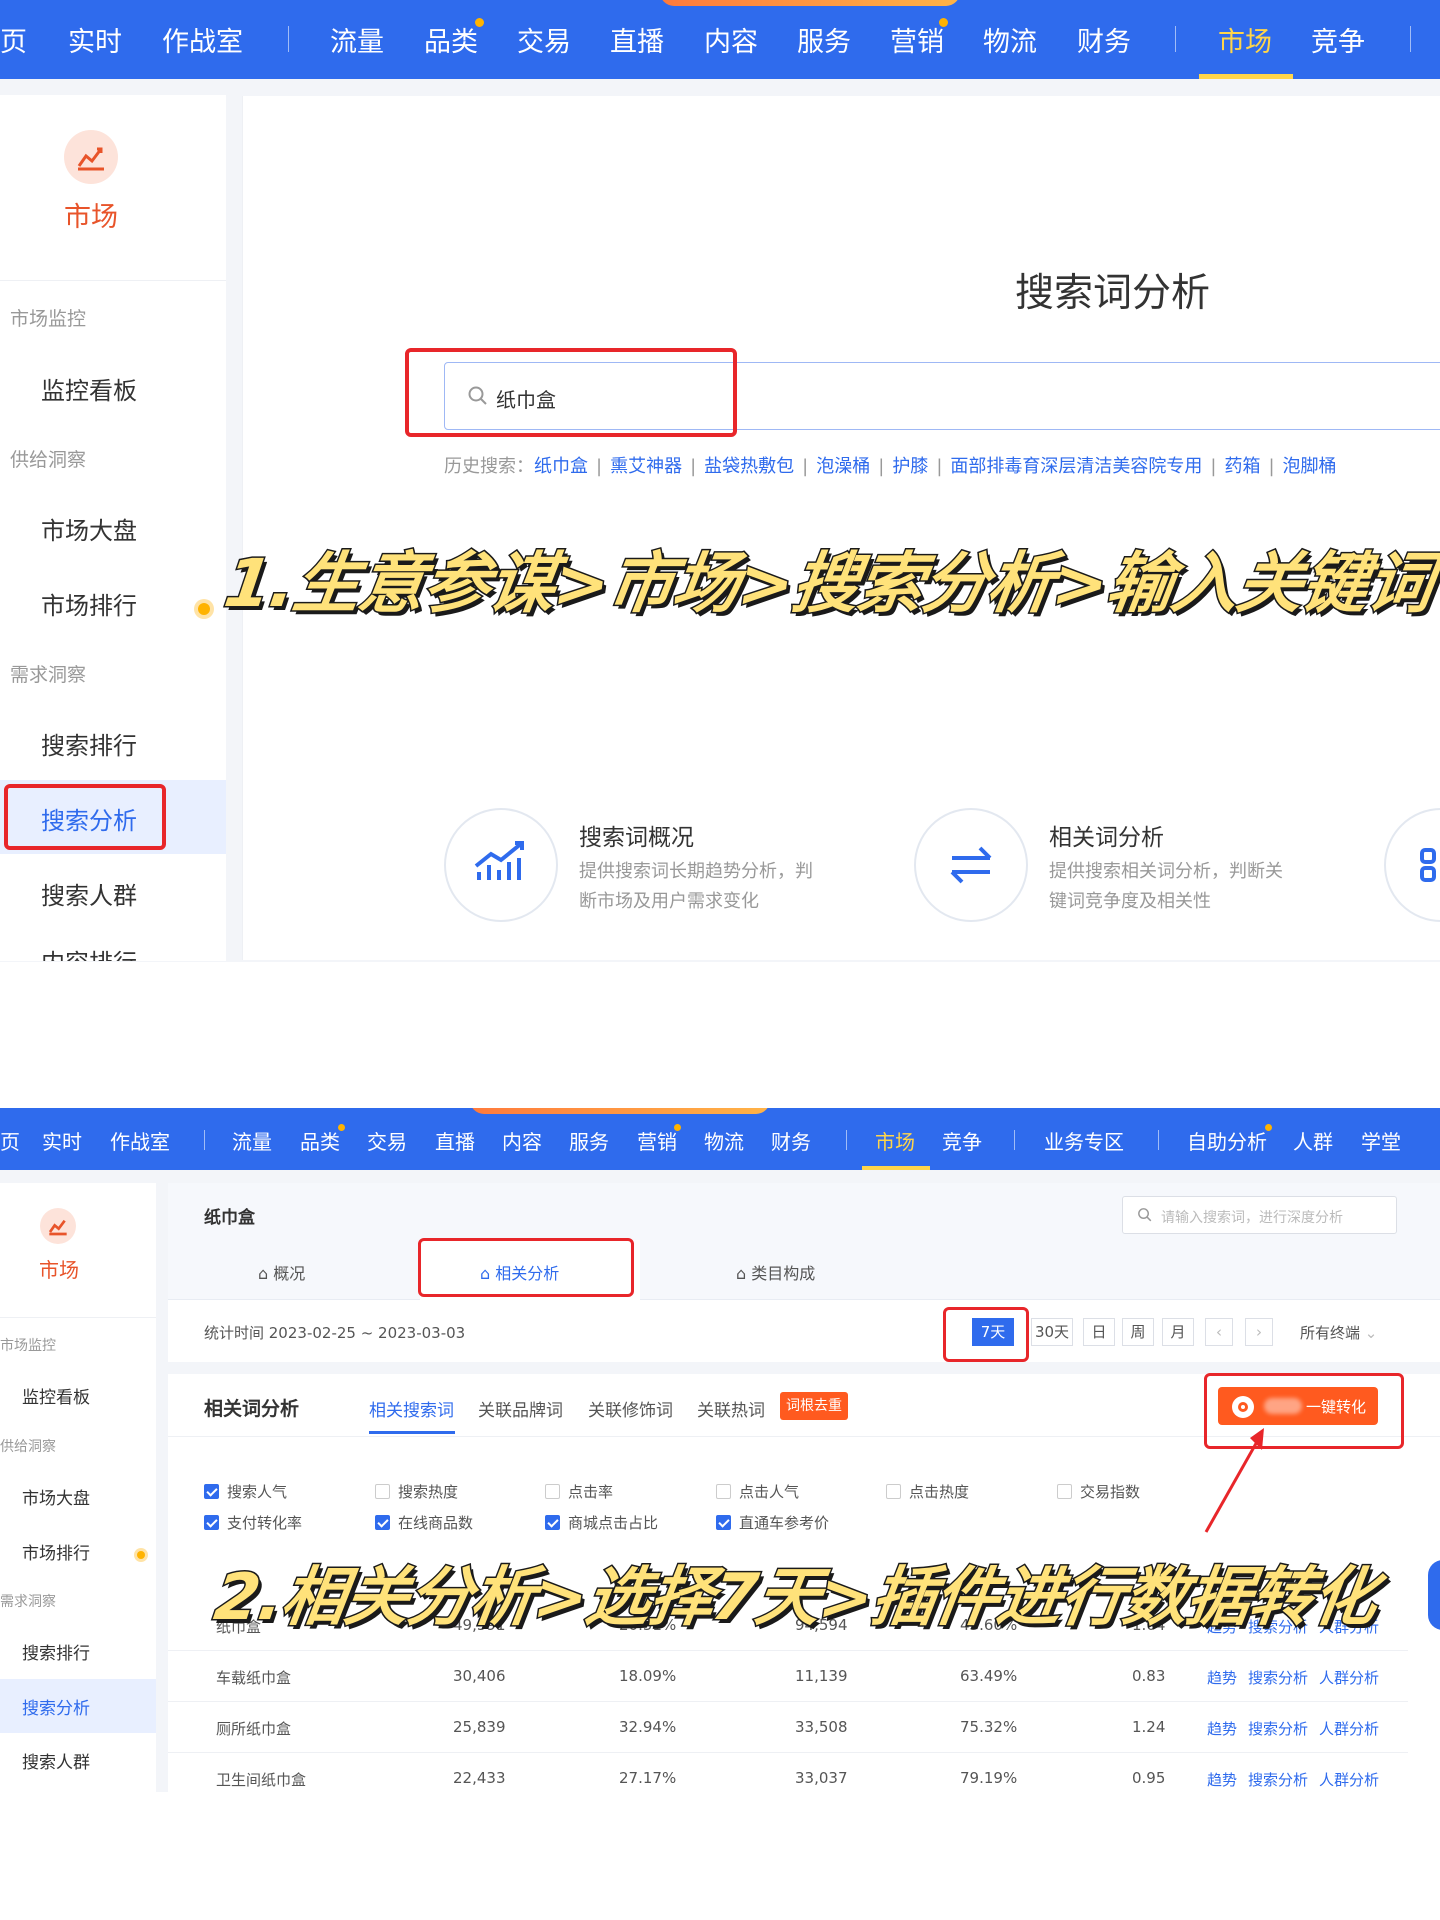  Describe the element at coordinates (56, 1706) in the screenshot. I see `sidebar-item-search-analysis: 搜索分析` at that location.